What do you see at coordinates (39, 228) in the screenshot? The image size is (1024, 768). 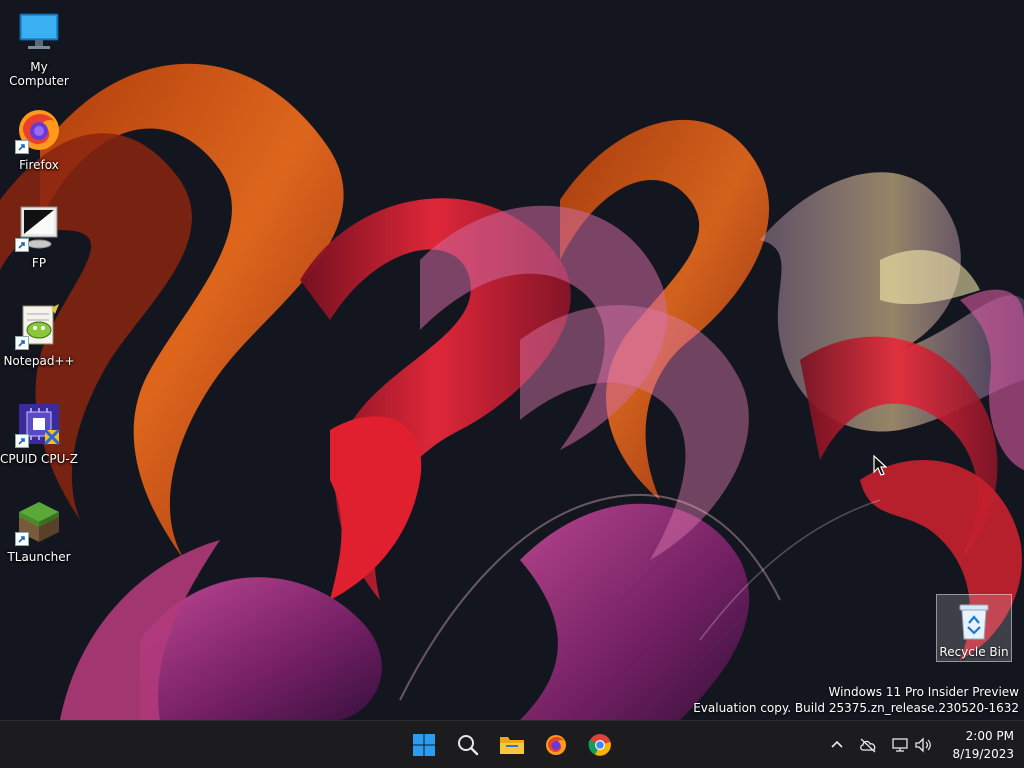 I see `crt-monitor-icon` at bounding box center [39, 228].